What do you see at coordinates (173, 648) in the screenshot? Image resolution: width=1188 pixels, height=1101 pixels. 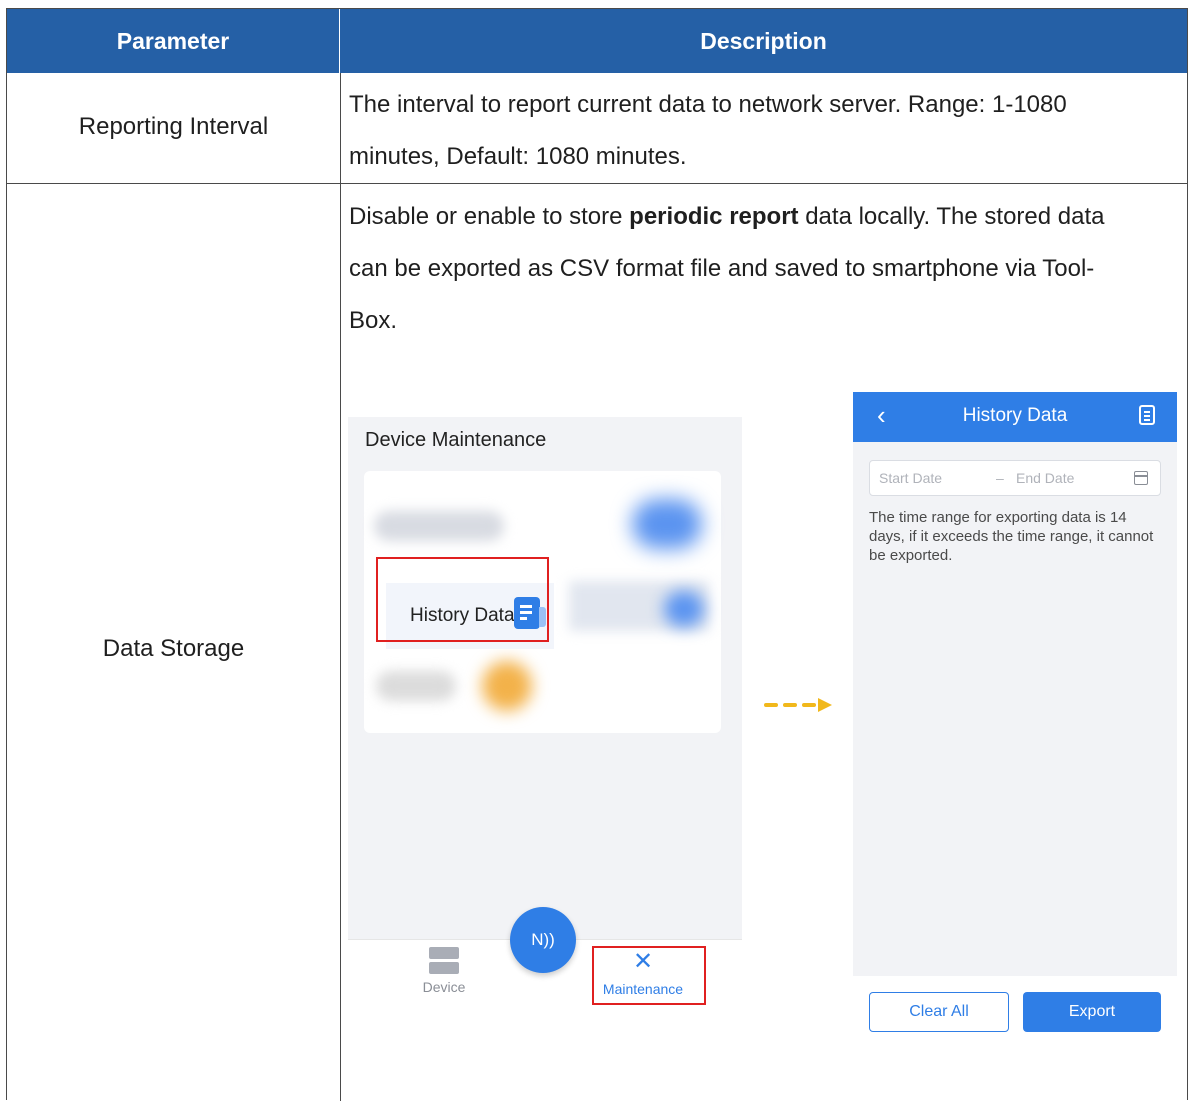 I see `param-data-storage: Data Storage` at bounding box center [173, 648].